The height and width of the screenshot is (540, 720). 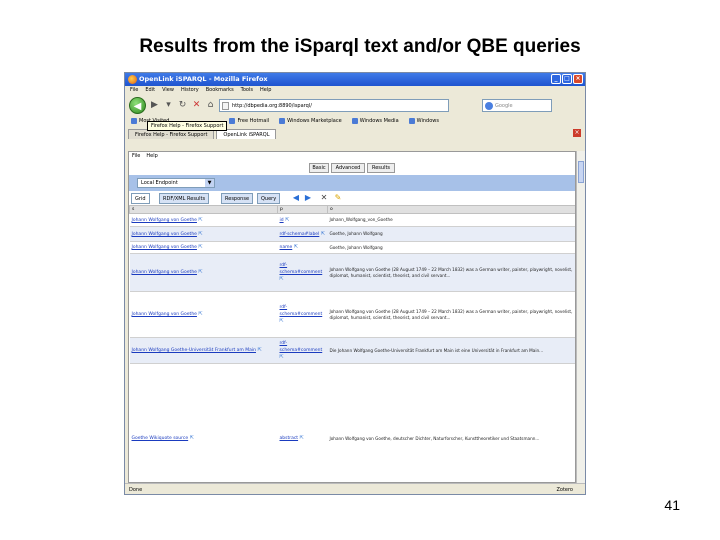 What do you see at coordinates (296, 198) in the screenshot?
I see `back-icon: ◀` at bounding box center [296, 198].